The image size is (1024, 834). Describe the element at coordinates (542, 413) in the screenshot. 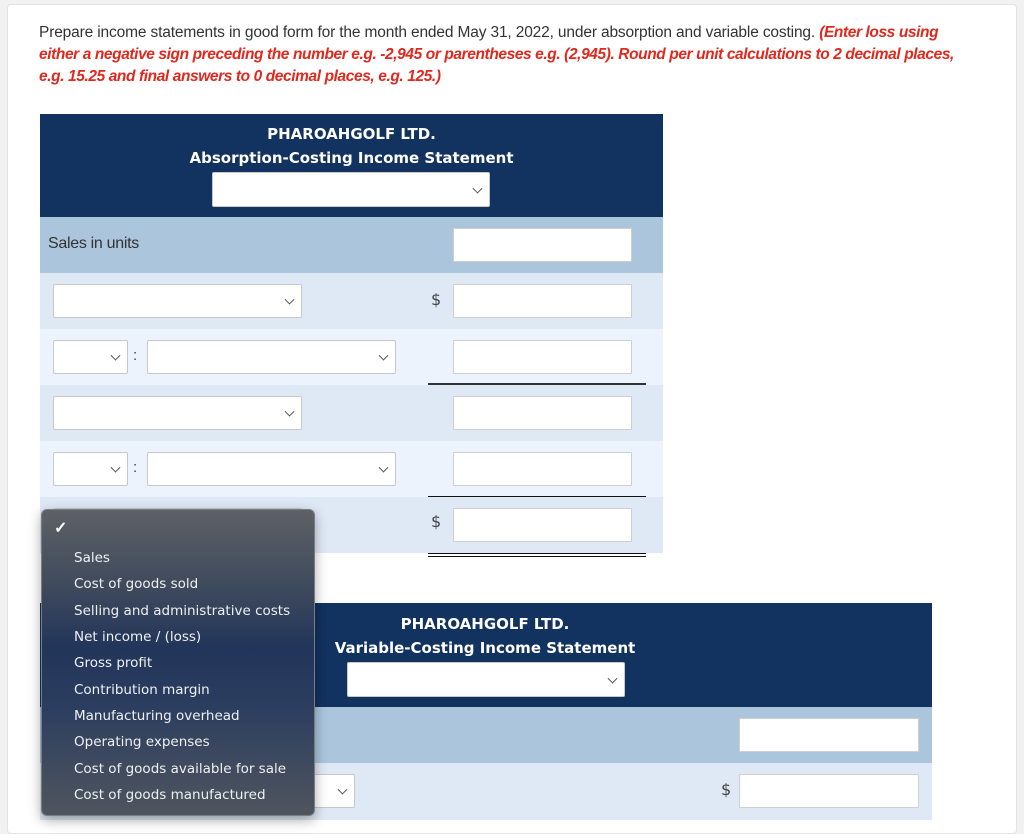

I see `absorption-row-3-amount` at that location.